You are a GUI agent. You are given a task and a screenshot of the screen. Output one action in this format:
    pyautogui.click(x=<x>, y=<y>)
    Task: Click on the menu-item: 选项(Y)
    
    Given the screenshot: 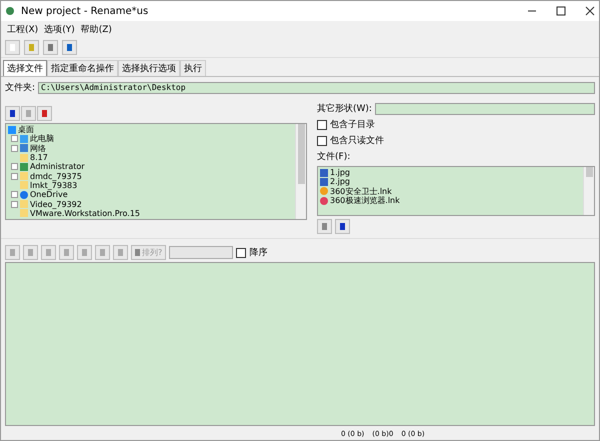 What is the action you would take?
    pyautogui.click(x=59, y=29)
    